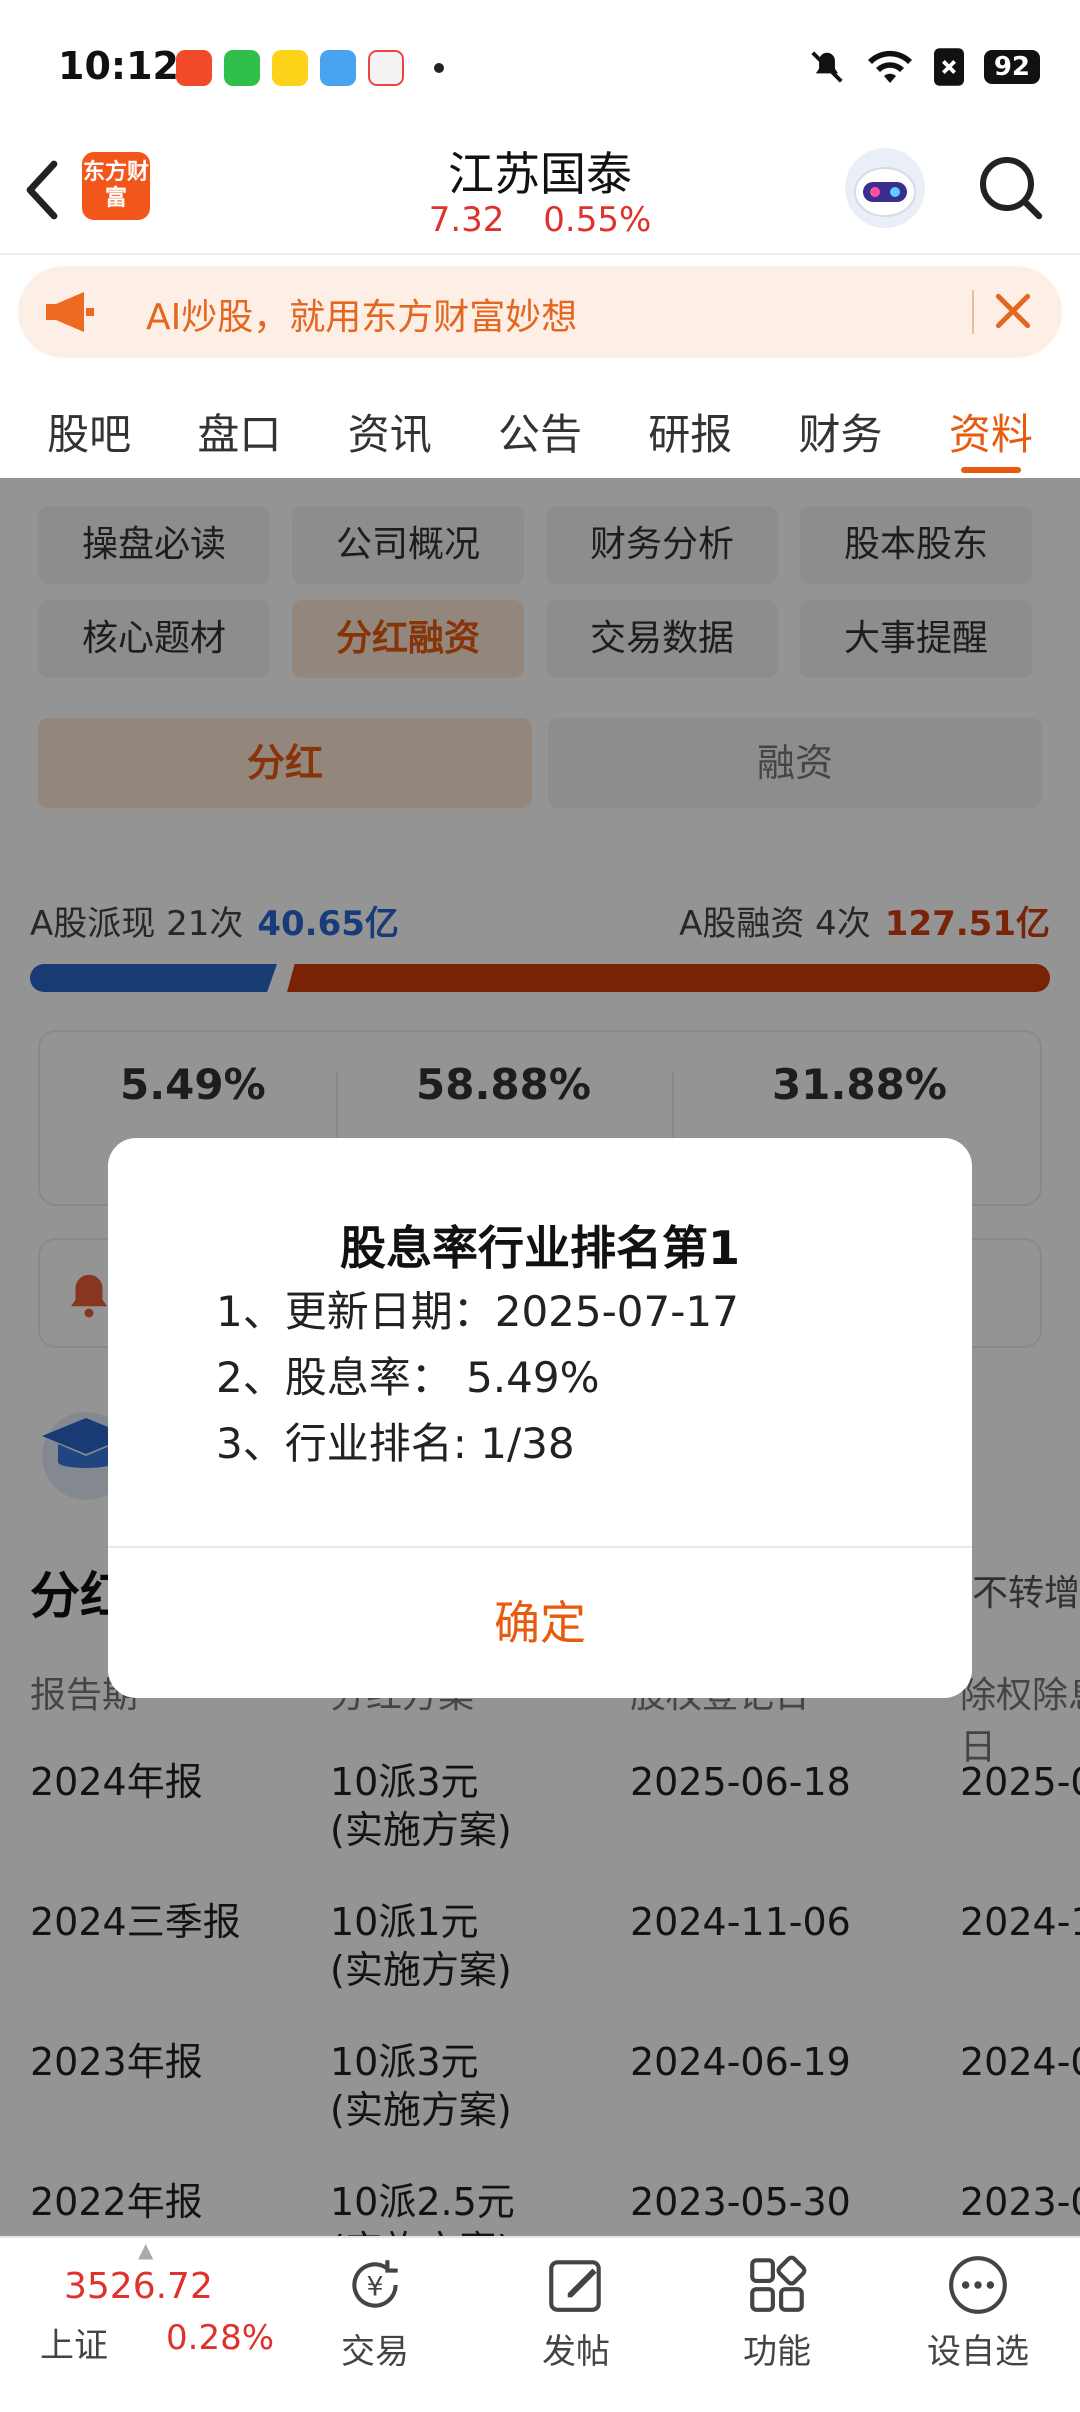  Describe the element at coordinates (991, 425) in the screenshot. I see `tab-profile: 资料` at that location.